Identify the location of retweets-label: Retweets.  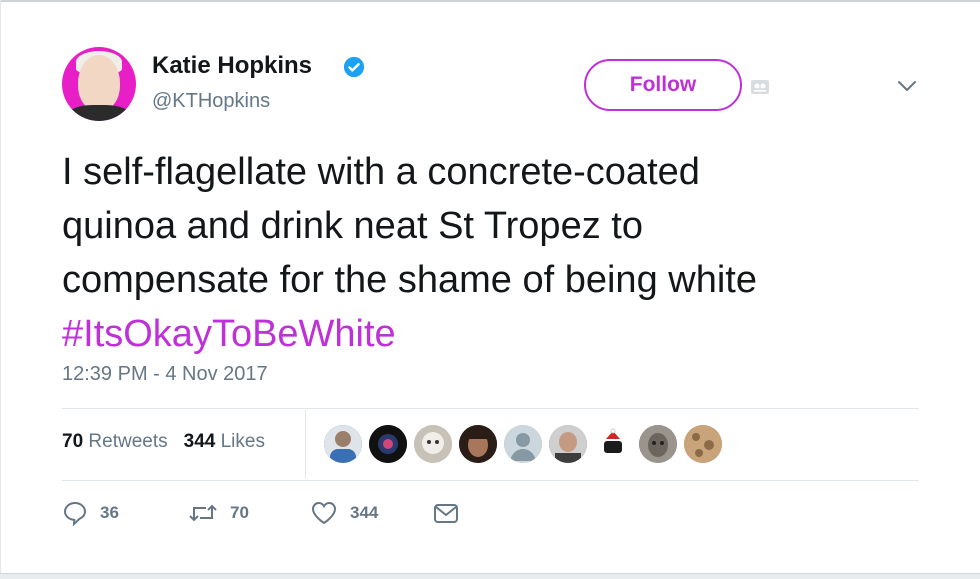
(128, 441).